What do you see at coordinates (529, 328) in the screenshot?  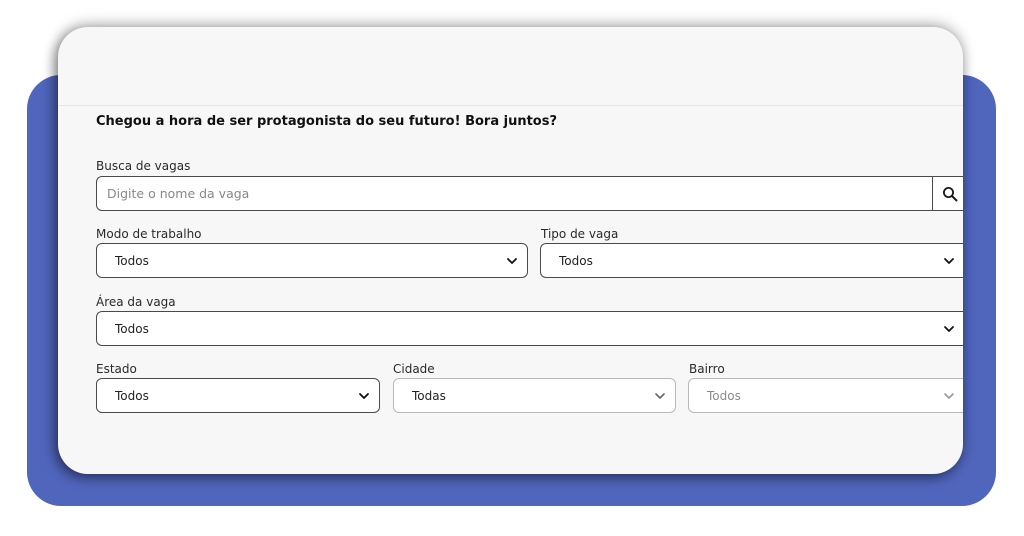 I see `area-da-vaga-select: Todos` at bounding box center [529, 328].